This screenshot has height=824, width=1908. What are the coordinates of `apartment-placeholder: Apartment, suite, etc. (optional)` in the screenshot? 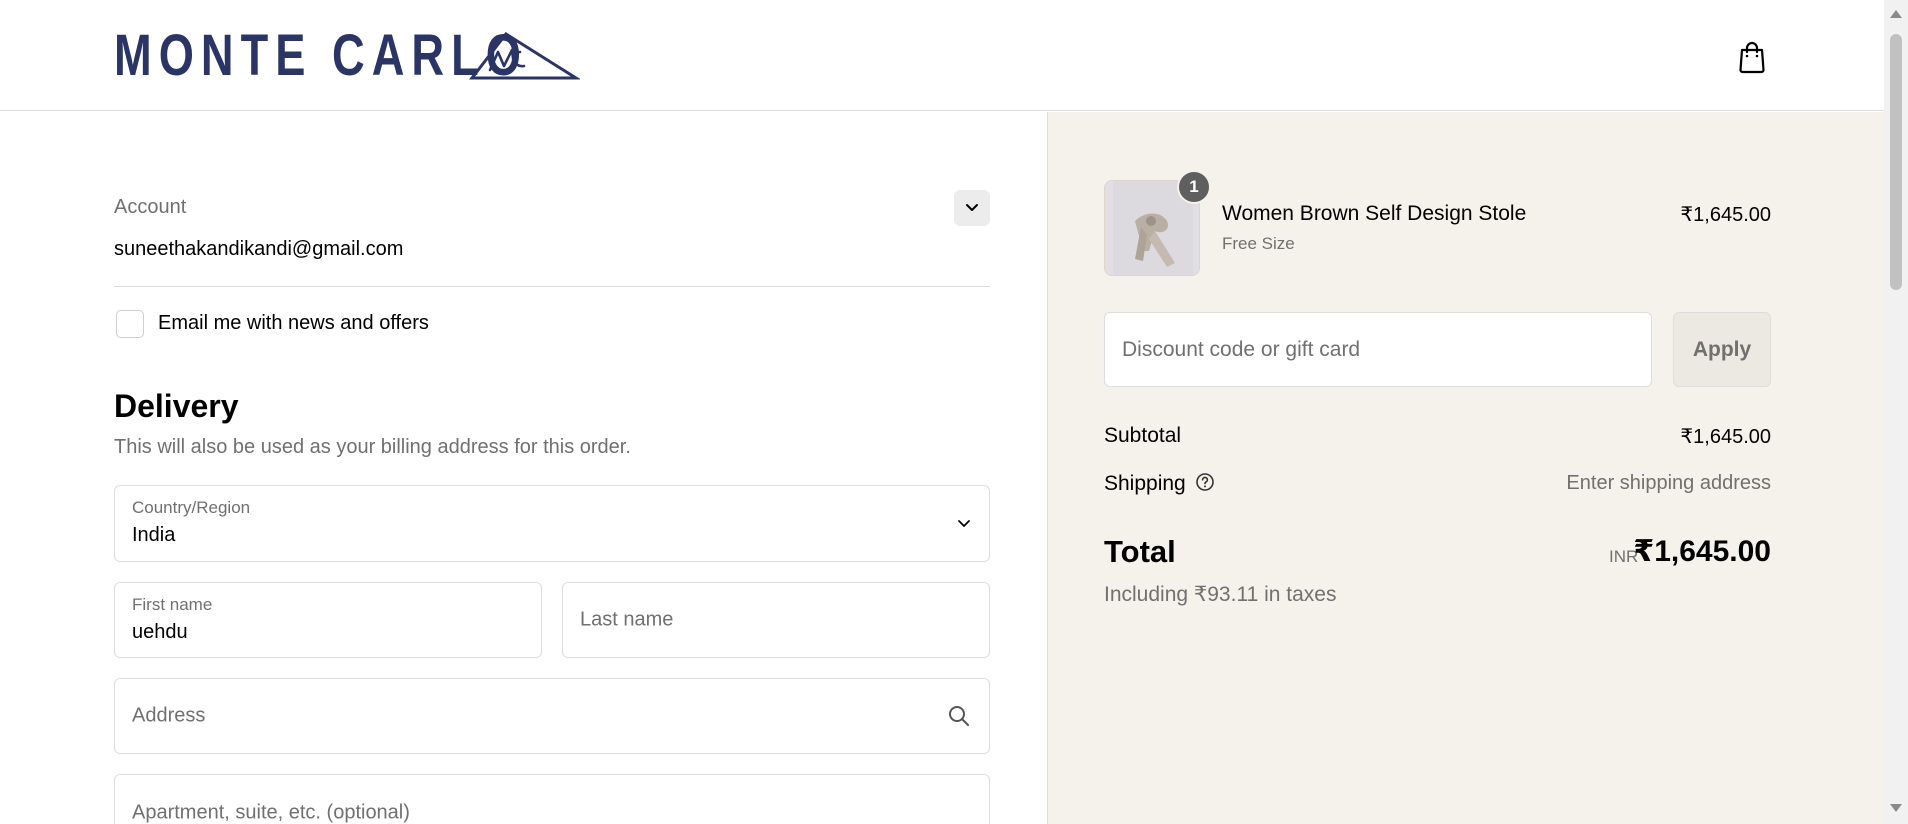 It's located at (271, 812).